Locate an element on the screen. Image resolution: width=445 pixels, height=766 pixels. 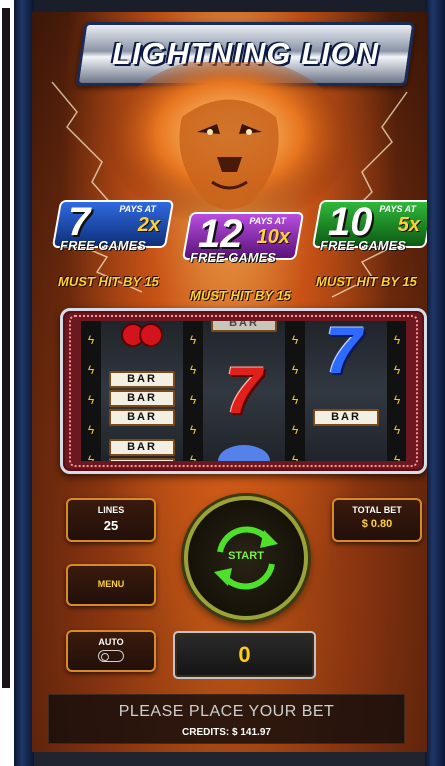
win-amount: 0 is located at coordinates (244, 654).